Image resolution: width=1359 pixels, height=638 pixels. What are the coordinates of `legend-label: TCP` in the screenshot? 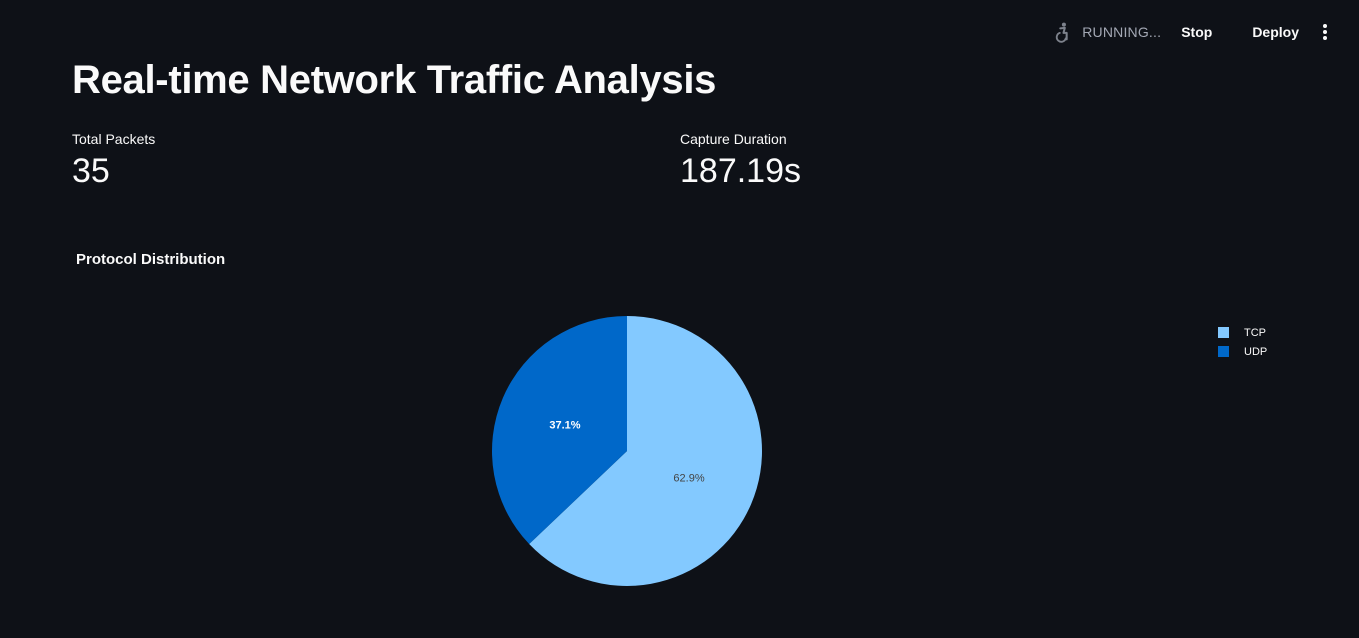 It's located at (1255, 332).